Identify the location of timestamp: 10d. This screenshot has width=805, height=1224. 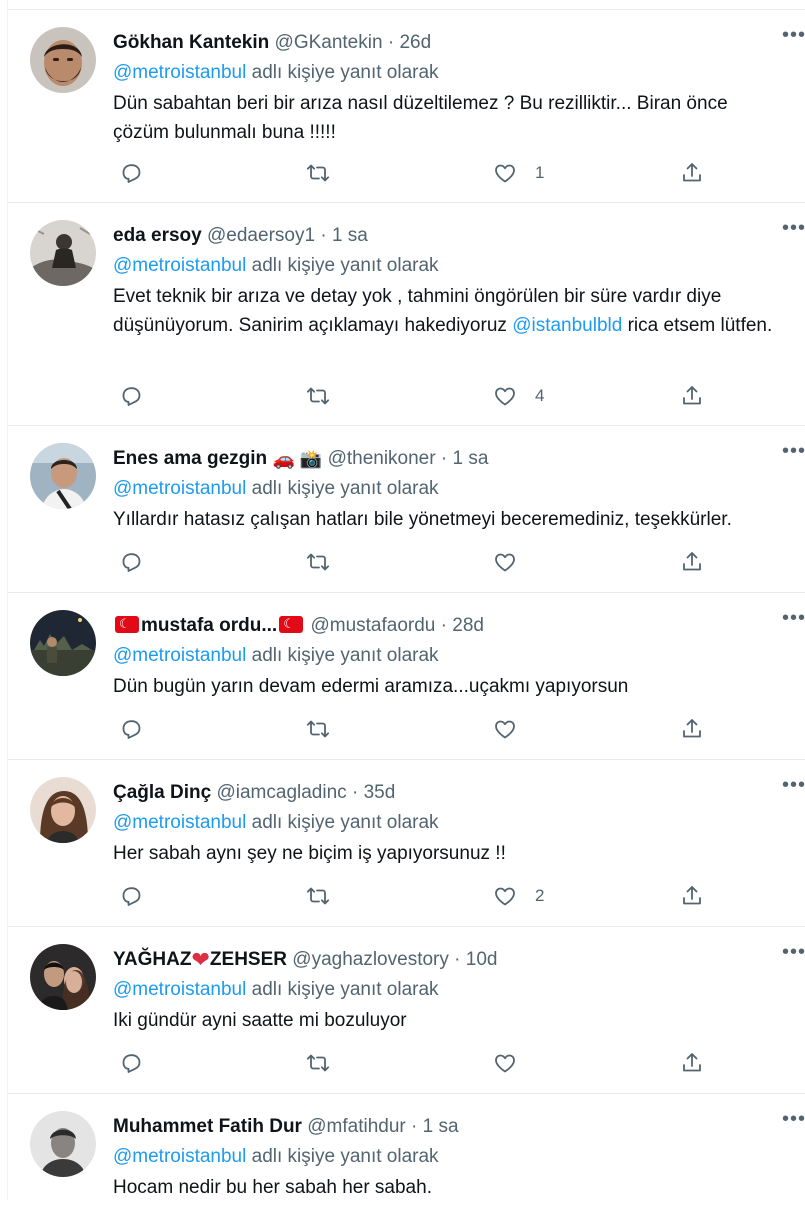
(482, 959).